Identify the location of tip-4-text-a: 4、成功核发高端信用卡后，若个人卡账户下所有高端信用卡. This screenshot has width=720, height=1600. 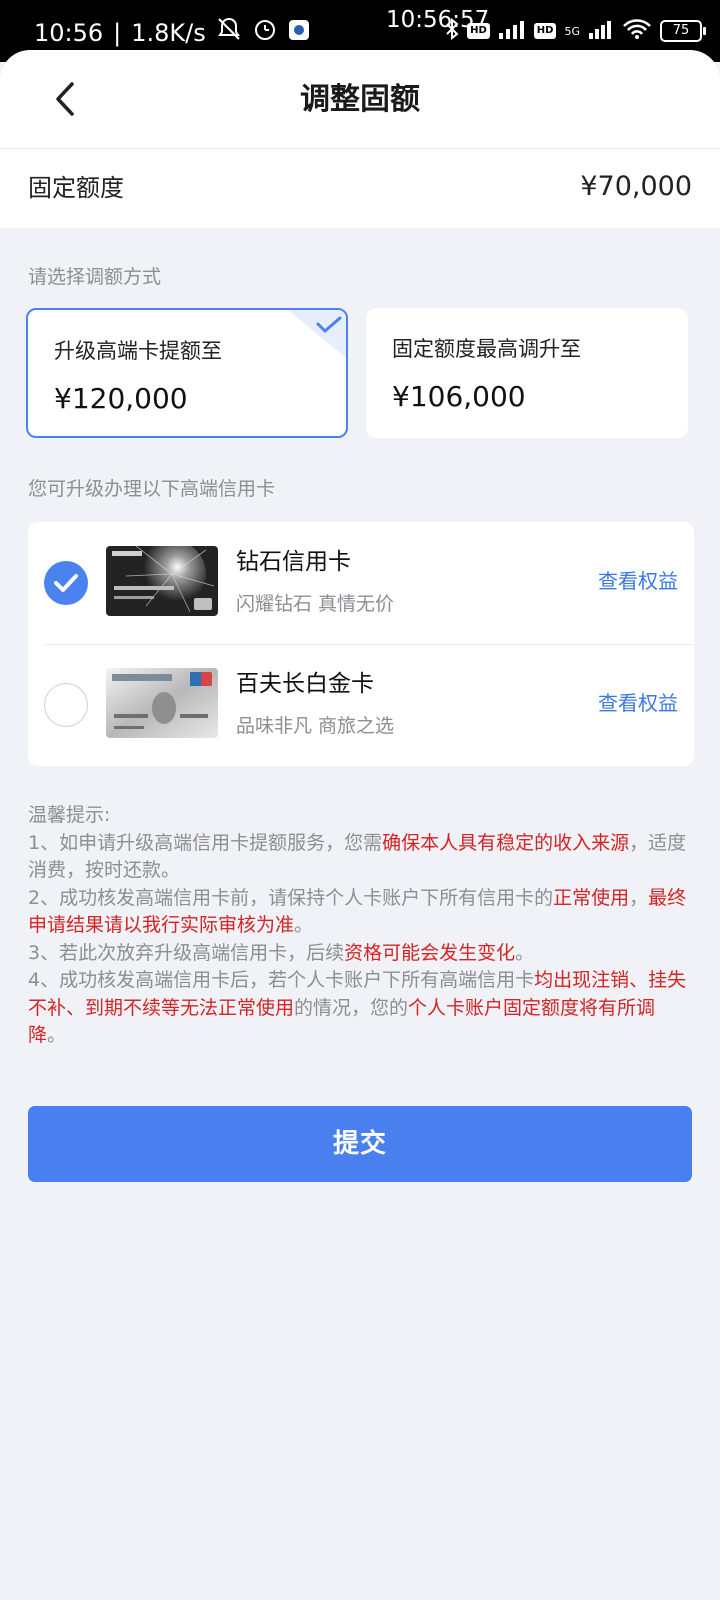
(281, 980).